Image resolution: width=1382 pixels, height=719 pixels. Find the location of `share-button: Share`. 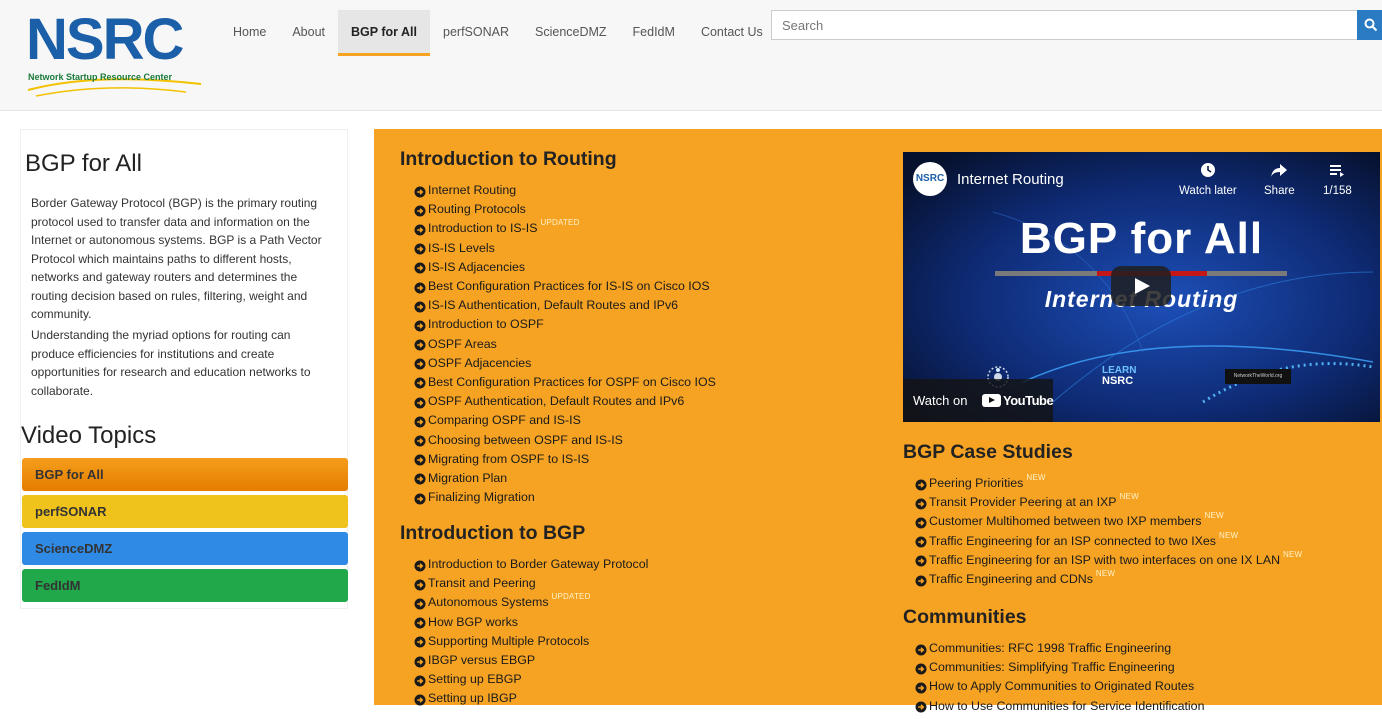

share-button: Share is located at coordinates (1279, 179).